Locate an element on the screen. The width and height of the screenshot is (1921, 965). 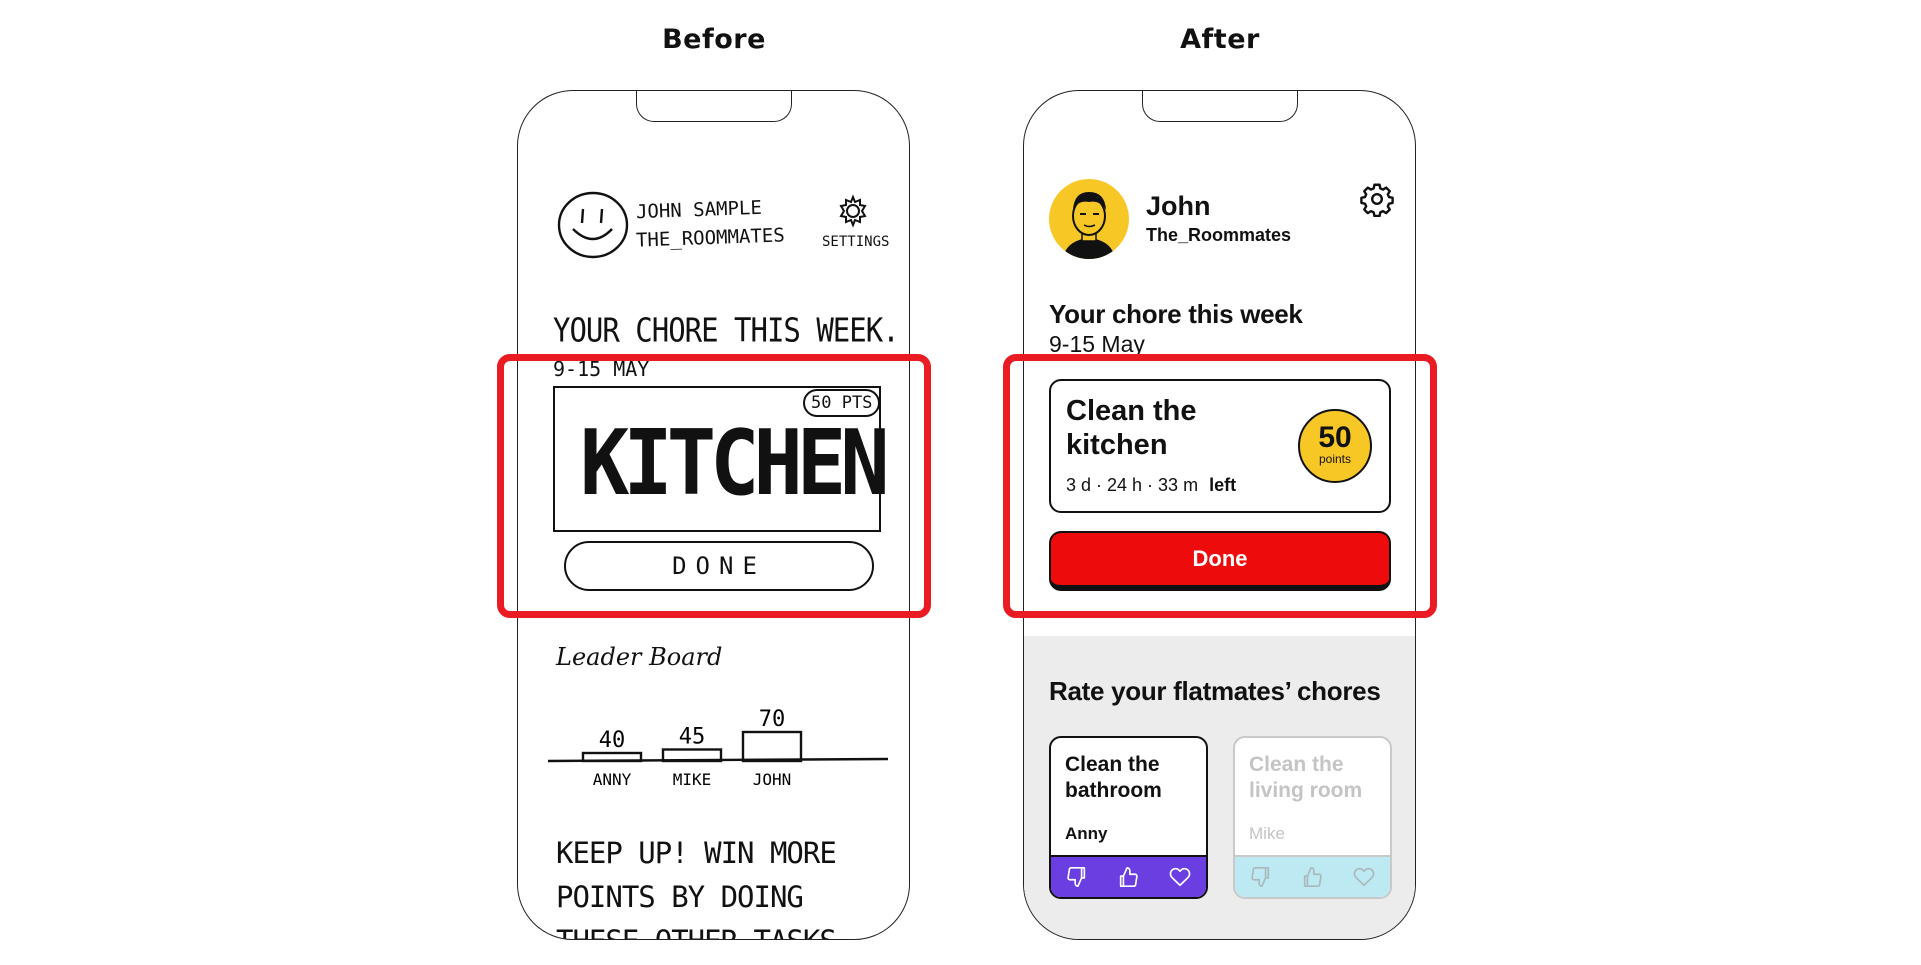
rate-card-title-line2: bathroom is located at coordinates (1113, 790).